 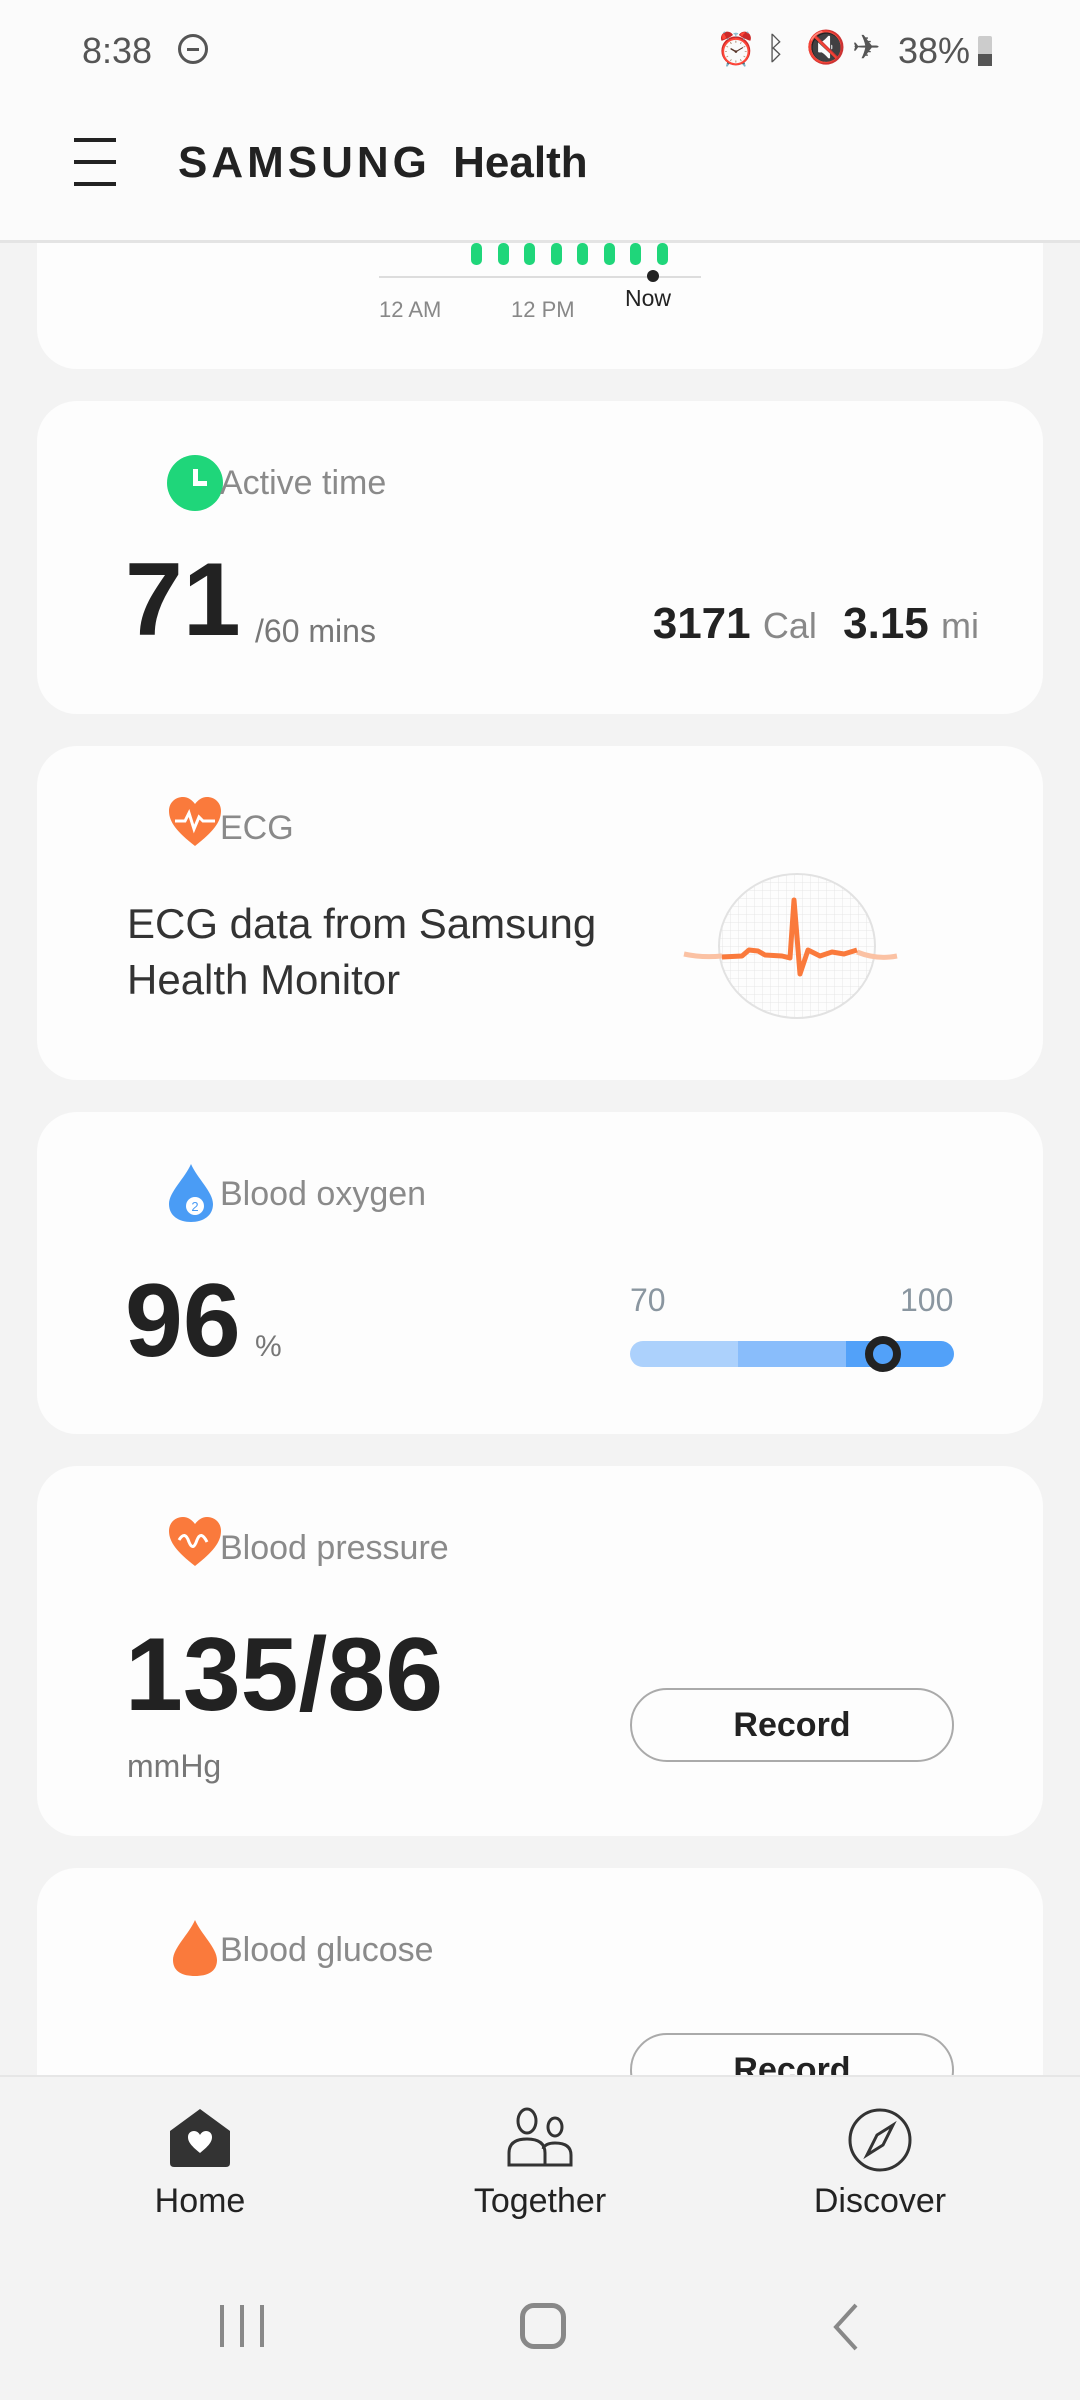 What do you see at coordinates (195, 1541) in the screenshot?
I see `blood-pressure-icon` at bounding box center [195, 1541].